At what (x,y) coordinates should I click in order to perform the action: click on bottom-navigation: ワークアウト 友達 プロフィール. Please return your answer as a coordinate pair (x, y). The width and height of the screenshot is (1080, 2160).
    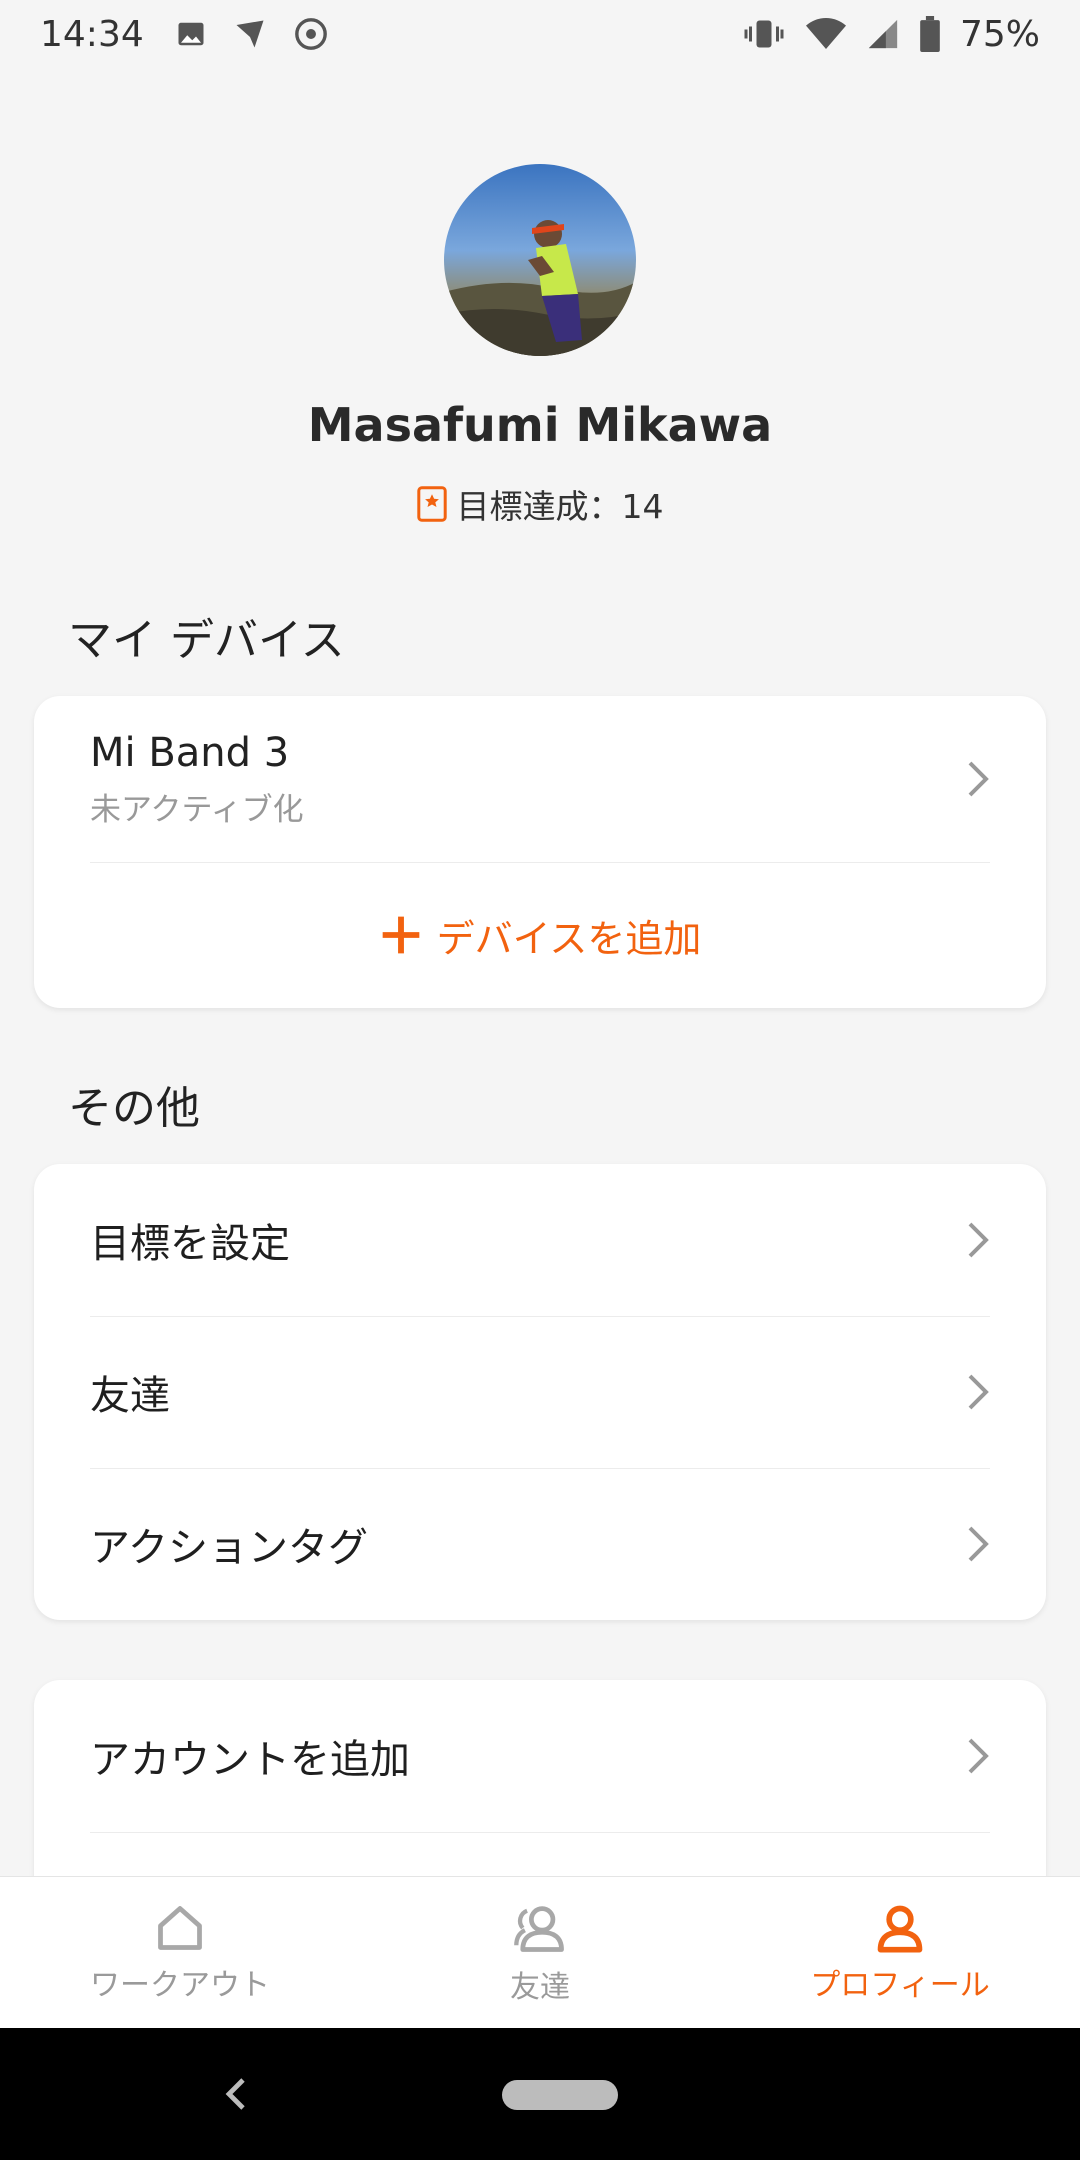
    Looking at the image, I should click on (540, 1952).